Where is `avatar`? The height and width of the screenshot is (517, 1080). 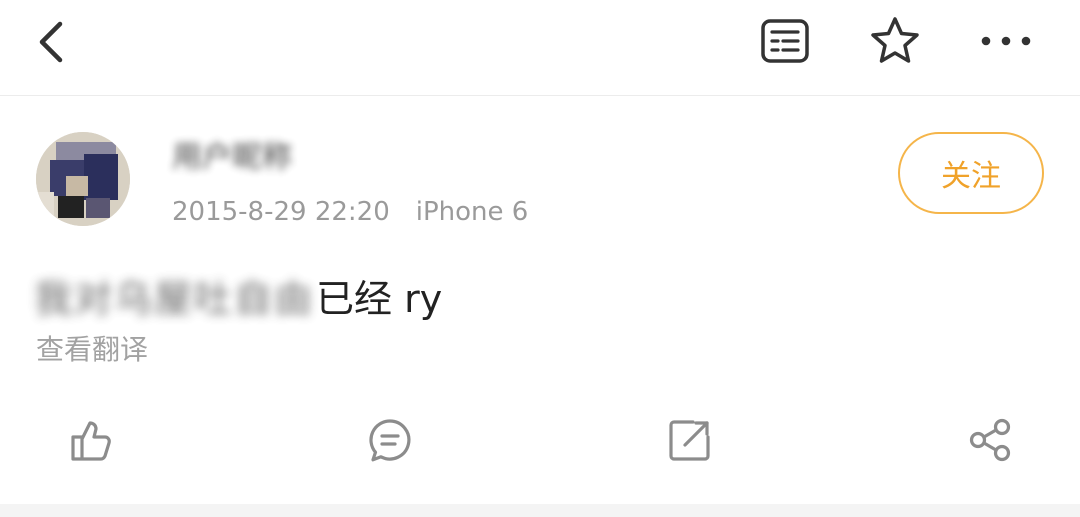 avatar is located at coordinates (83, 179).